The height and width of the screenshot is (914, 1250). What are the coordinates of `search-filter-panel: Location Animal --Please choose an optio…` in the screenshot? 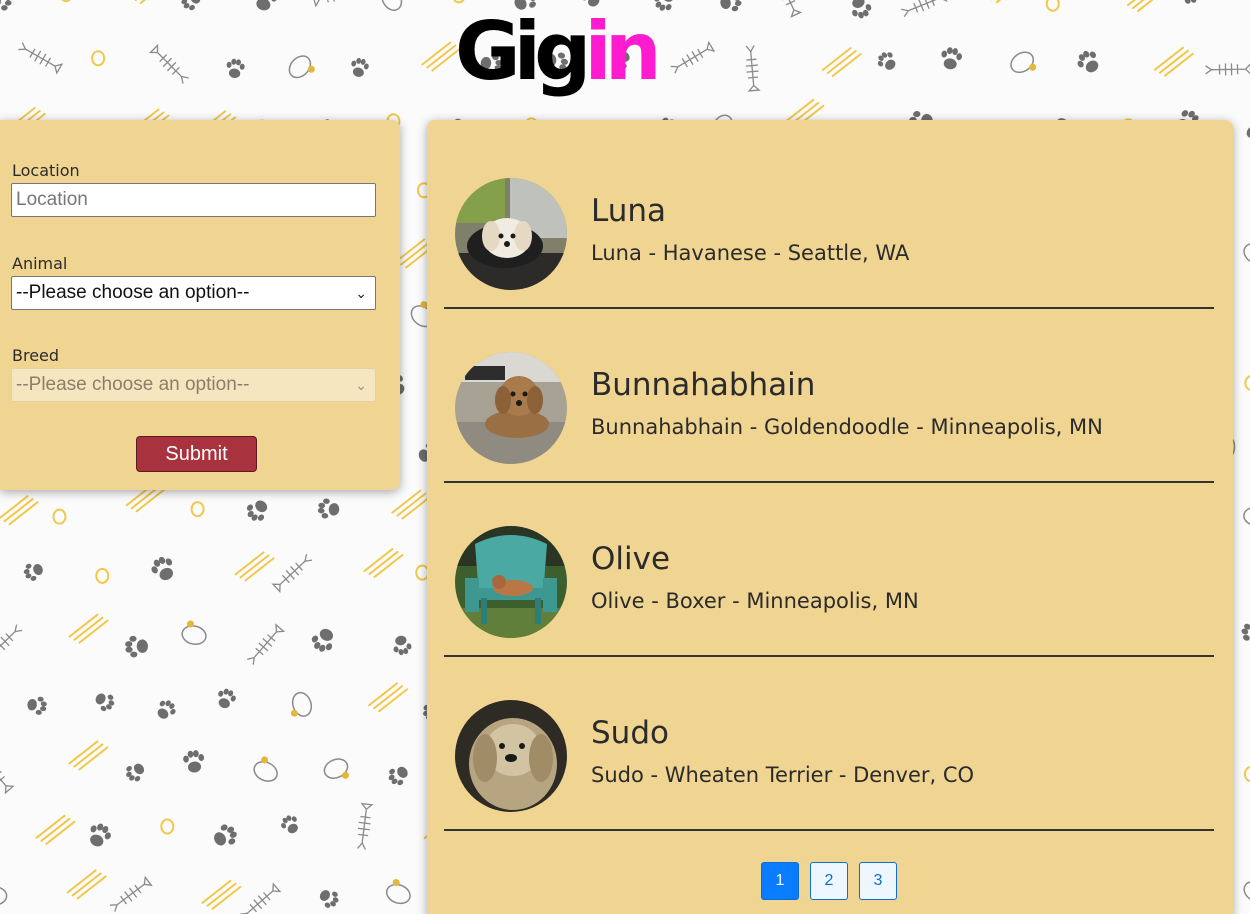 It's located at (200, 305).